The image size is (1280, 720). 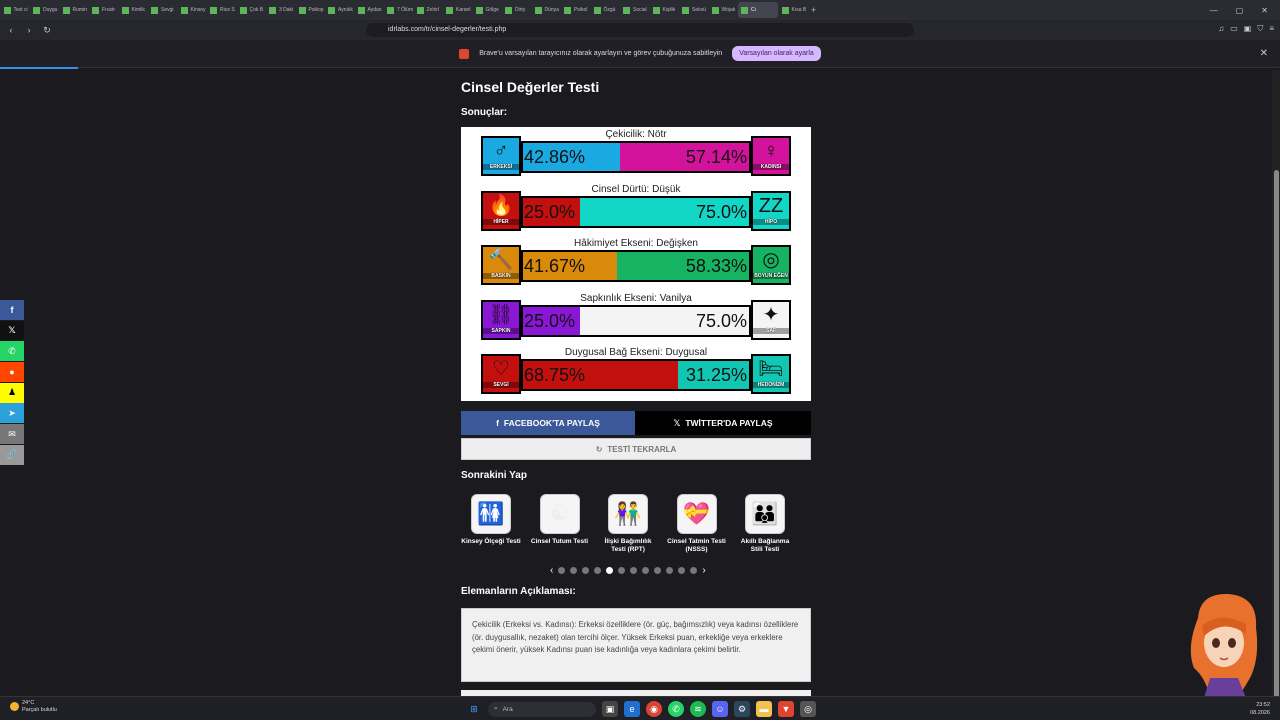 What do you see at coordinates (1276, 440) in the screenshot?
I see `scrollbar-thumb` at bounding box center [1276, 440].